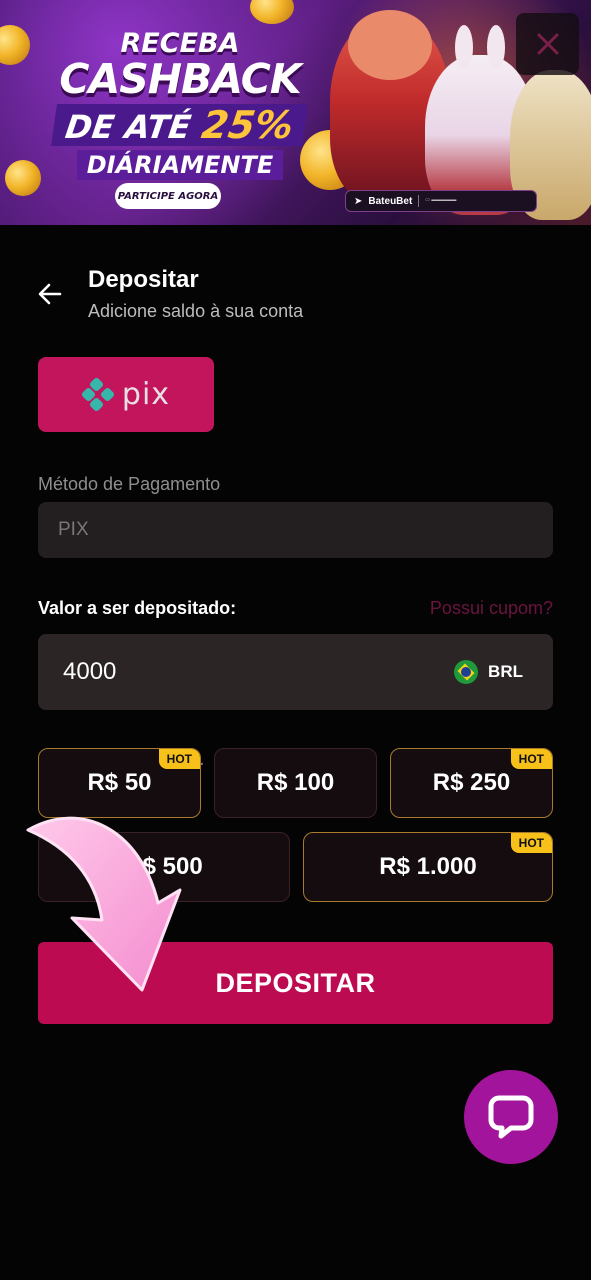  What do you see at coordinates (119, 782) in the screenshot?
I see `quick-amount-label: R$ 50` at bounding box center [119, 782].